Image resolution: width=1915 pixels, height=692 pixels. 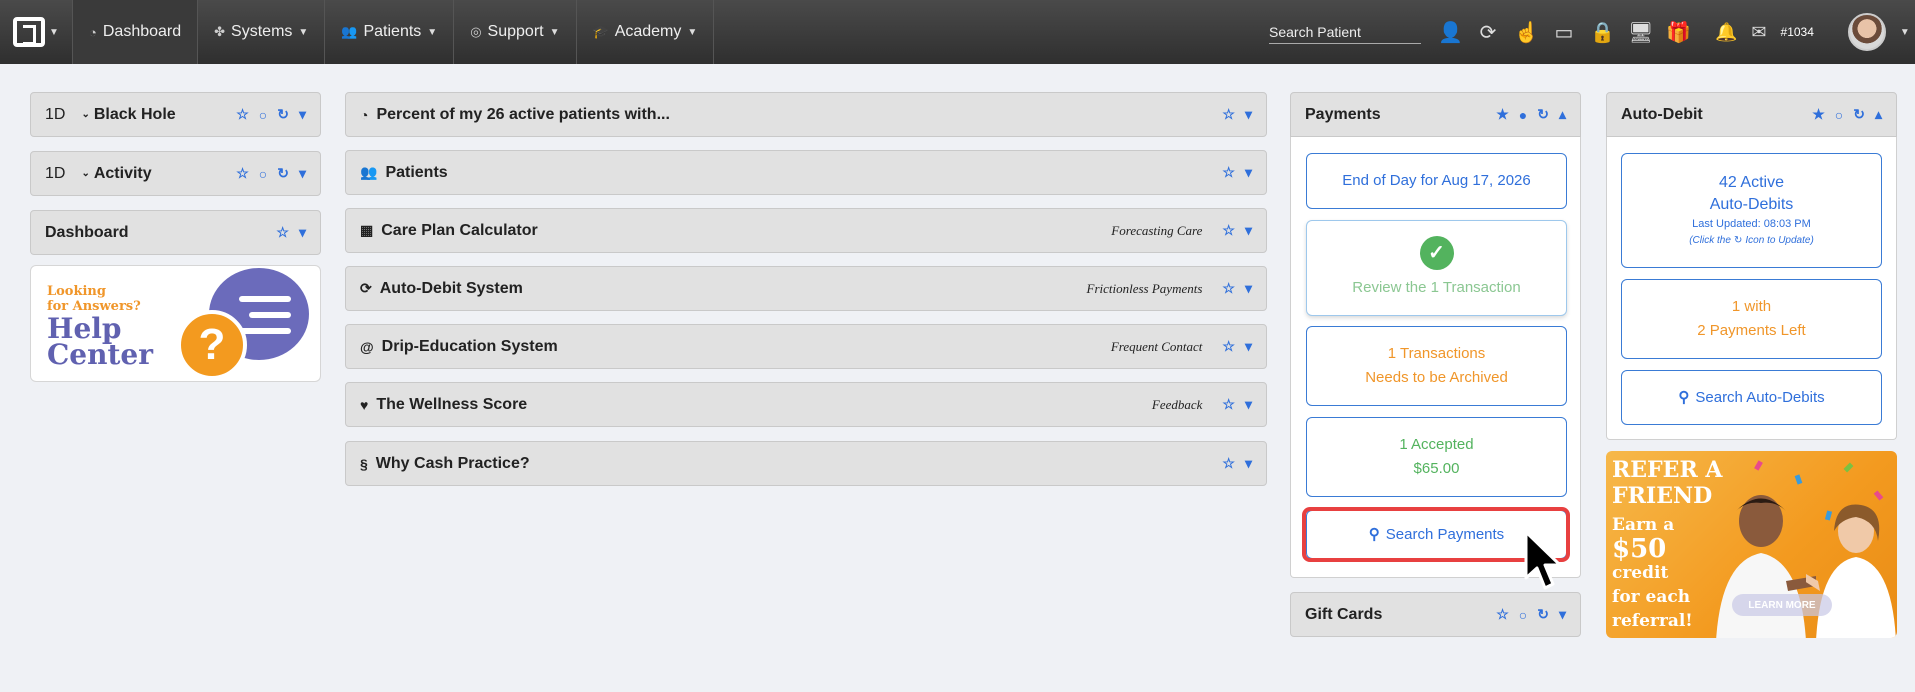 I want to click on account-area: 🔔 ✉ #1034 ▼, so click(x=1812, y=32).